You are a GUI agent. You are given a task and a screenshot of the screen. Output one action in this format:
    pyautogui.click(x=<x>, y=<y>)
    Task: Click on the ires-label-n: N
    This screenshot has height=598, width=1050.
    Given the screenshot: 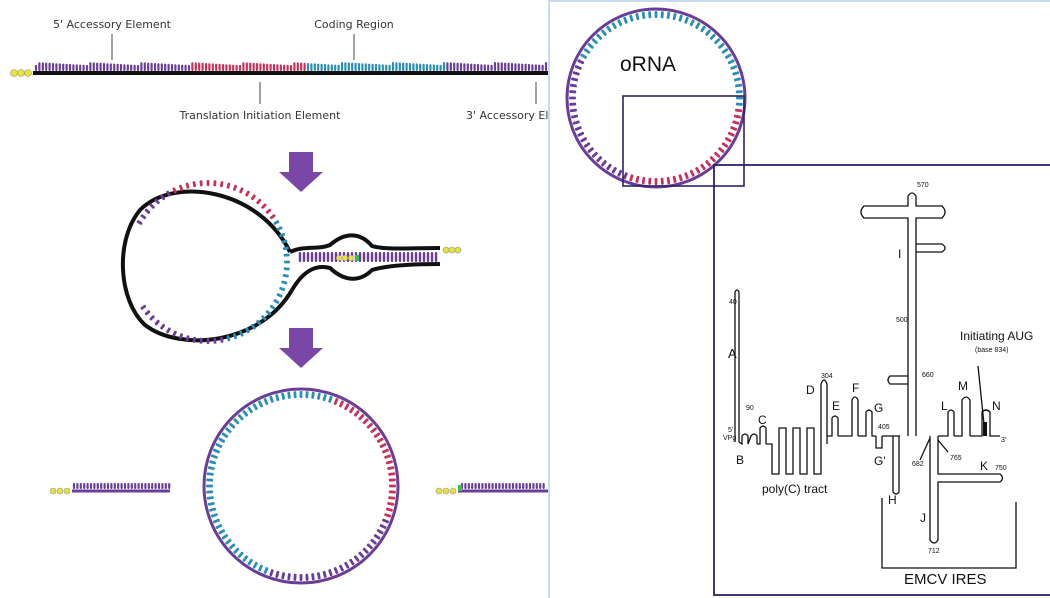 What is the action you would take?
    pyautogui.click(x=996, y=406)
    